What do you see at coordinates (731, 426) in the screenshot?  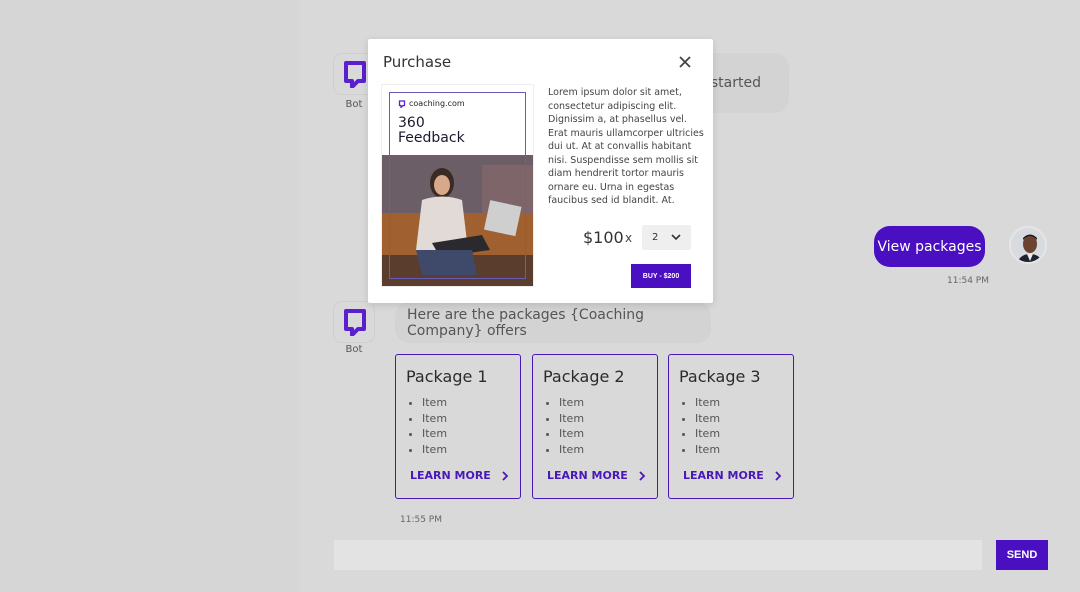 I see `package-card: Package 3 Item Item Item Item LEARN MORE` at bounding box center [731, 426].